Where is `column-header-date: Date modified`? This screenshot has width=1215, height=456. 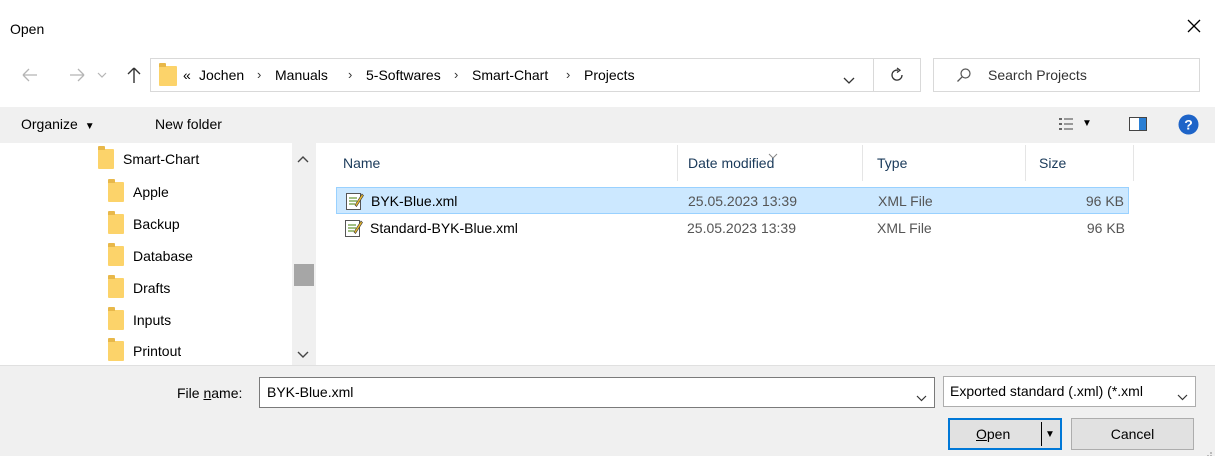 column-header-date: Date modified is located at coordinates (731, 163).